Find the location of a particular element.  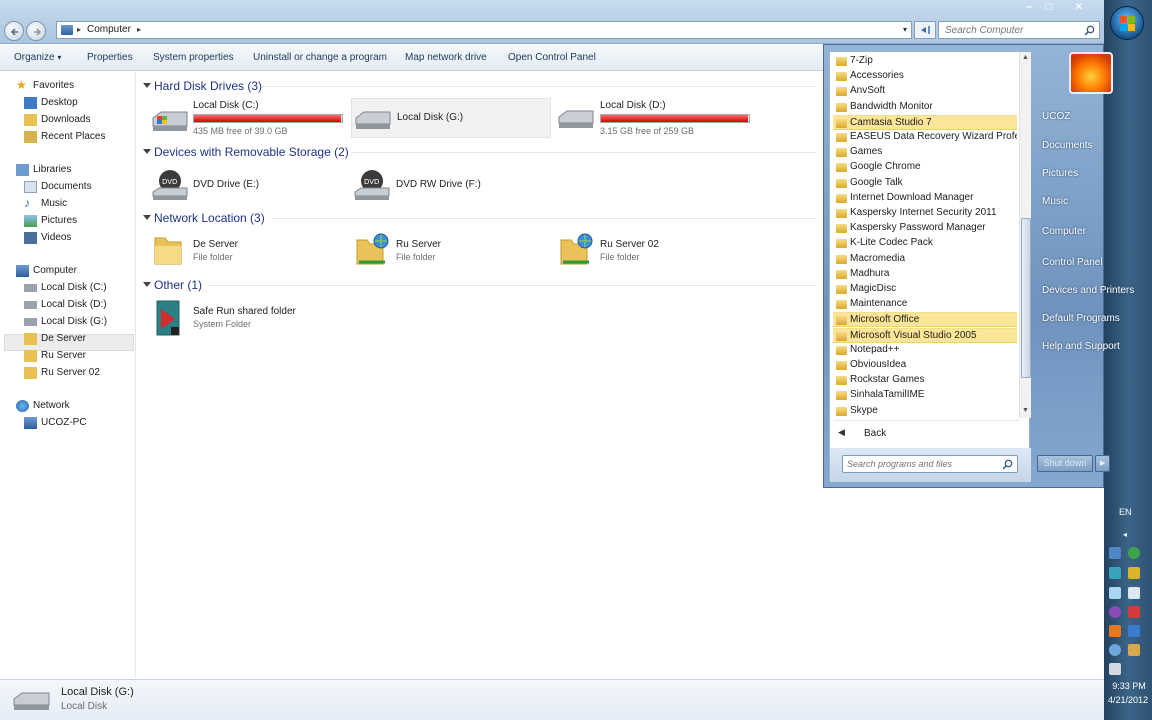

refresh-button is located at coordinates (925, 30).